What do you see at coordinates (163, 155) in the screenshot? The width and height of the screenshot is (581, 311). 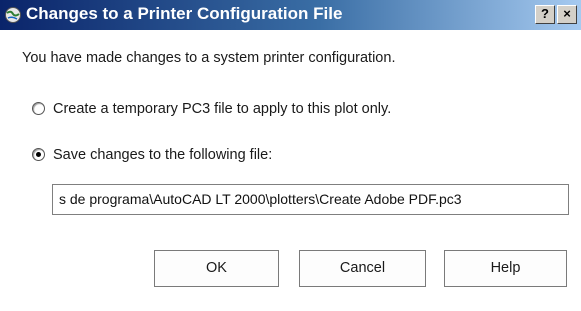 I see `option-save-changes-label: Save changes to the following file:` at bounding box center [163, 155].